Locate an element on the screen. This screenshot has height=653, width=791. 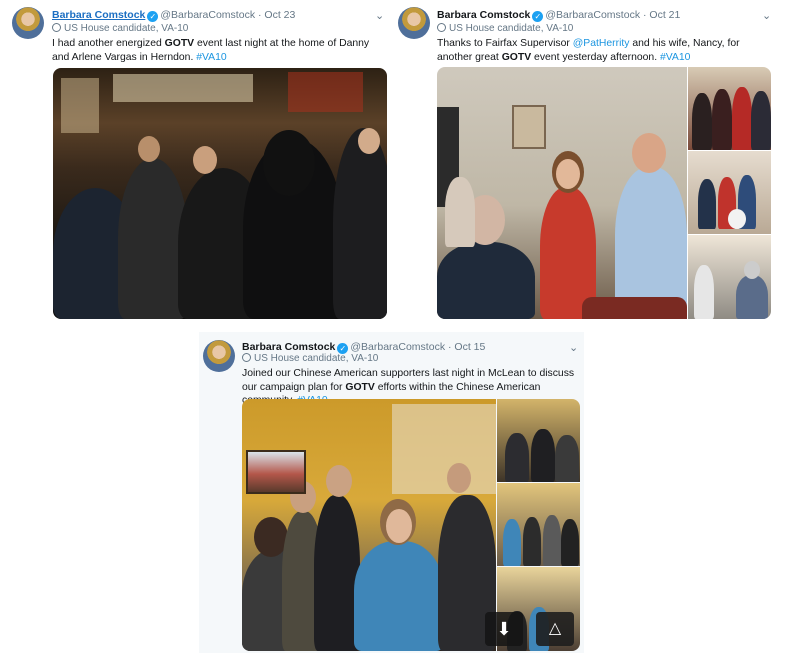
tweet-date: Oct 15 is located at coordinates (469, 347).